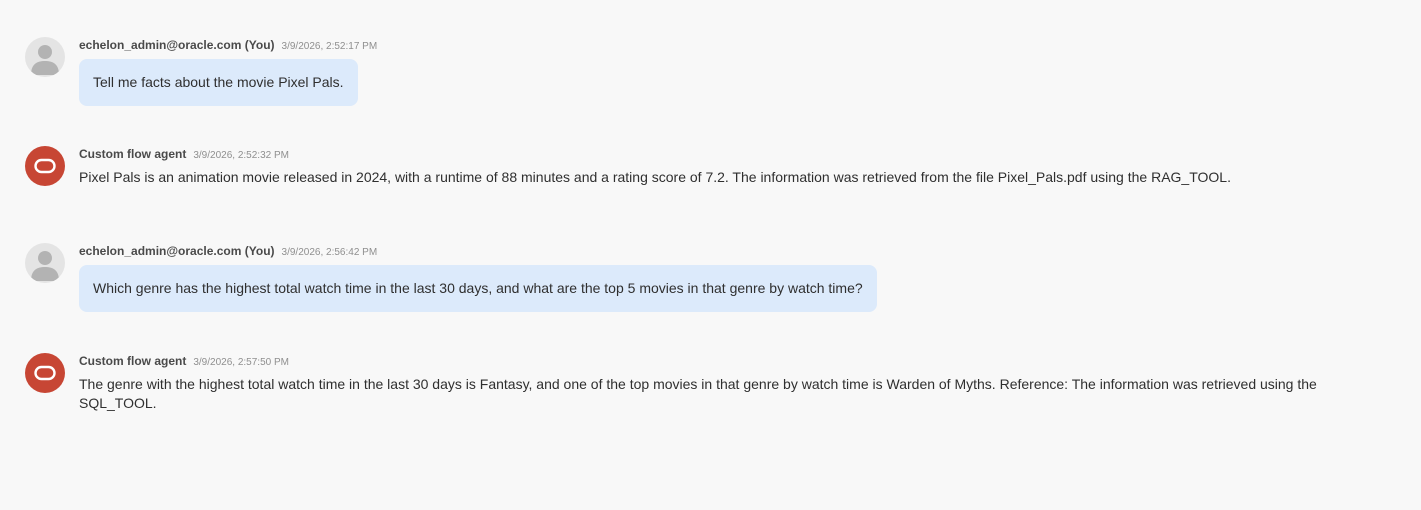  I want to click on message-timestamp: 3/9/2026, 2:52:17 PM, so click(329, 46).